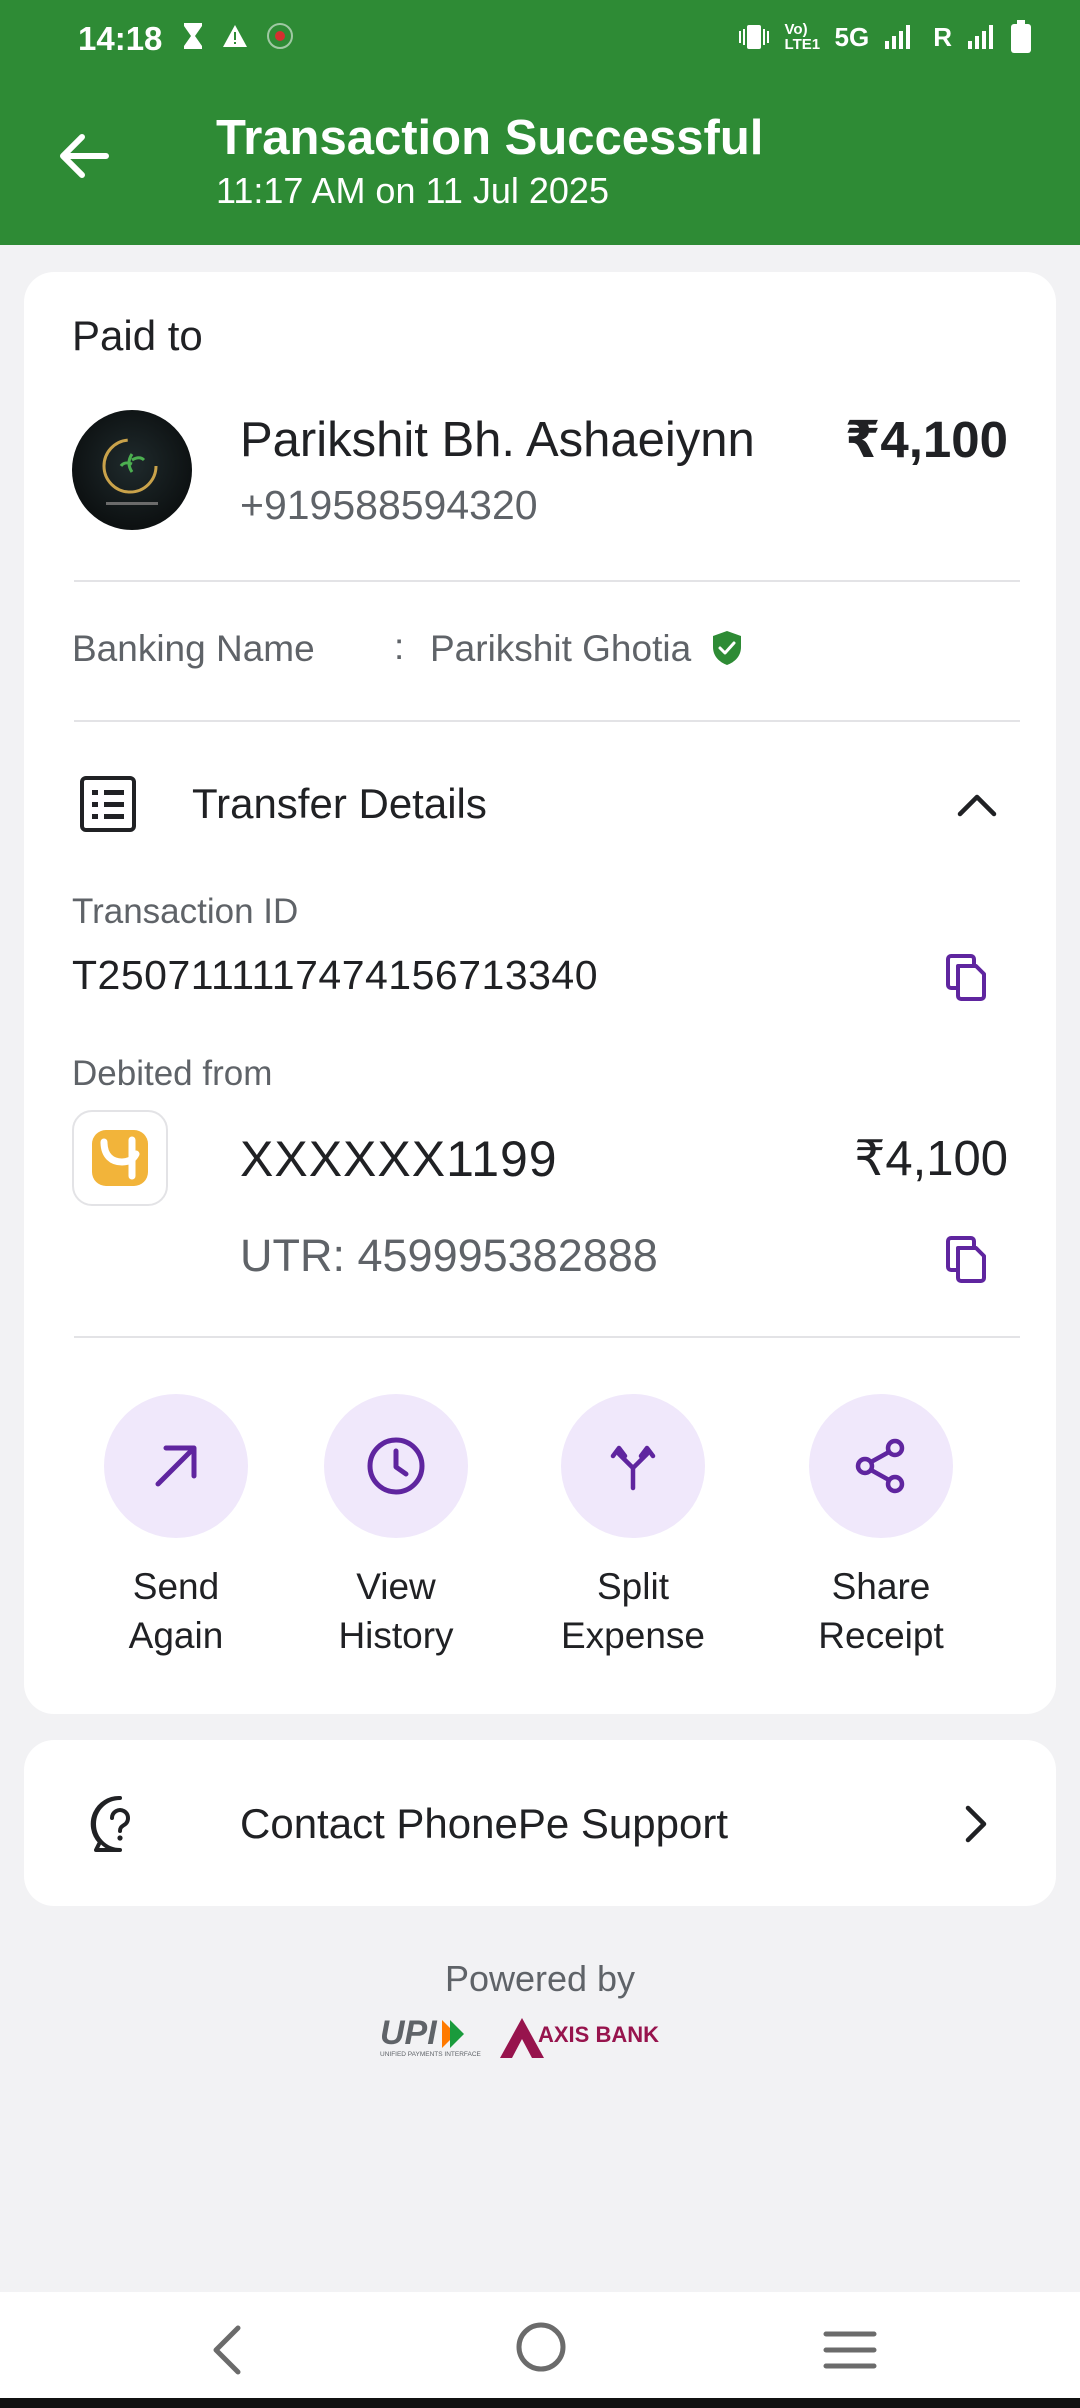 The image size is (1080, 2408). I want to click on share-receipt-button: Share Receipt, so click(881, 1527).